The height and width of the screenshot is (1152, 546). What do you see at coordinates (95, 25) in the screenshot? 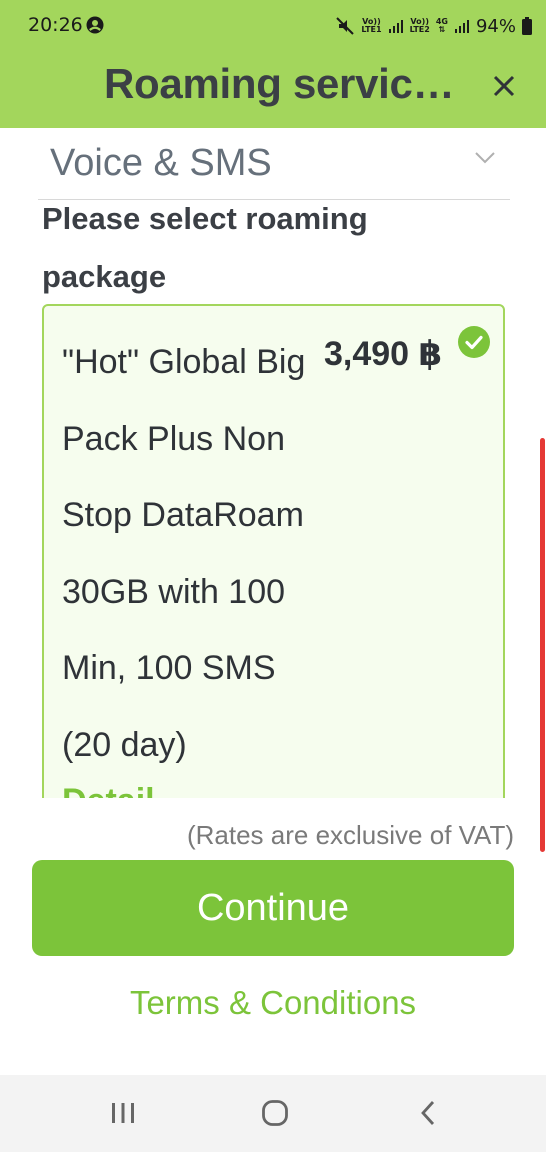
I see `account-icon` at bounding box center [95, 25].